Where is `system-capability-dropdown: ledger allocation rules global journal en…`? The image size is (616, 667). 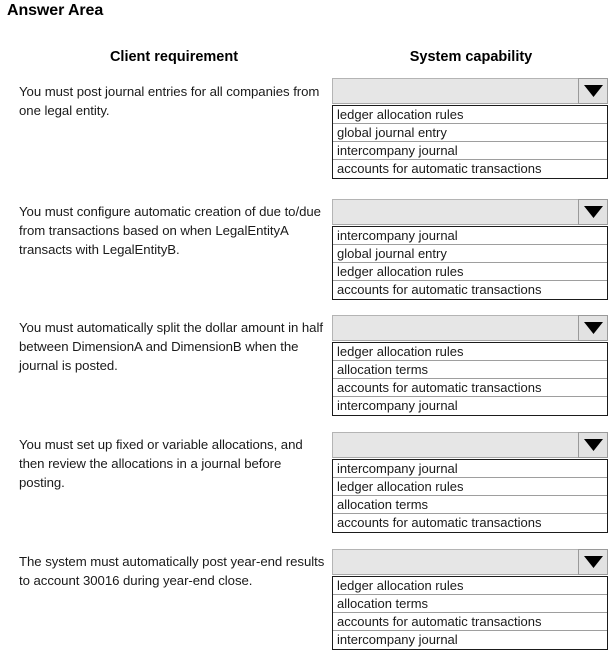 system-capability-dropdown: ledger allocation rules global journal en… is located at coordinates (470, 128).